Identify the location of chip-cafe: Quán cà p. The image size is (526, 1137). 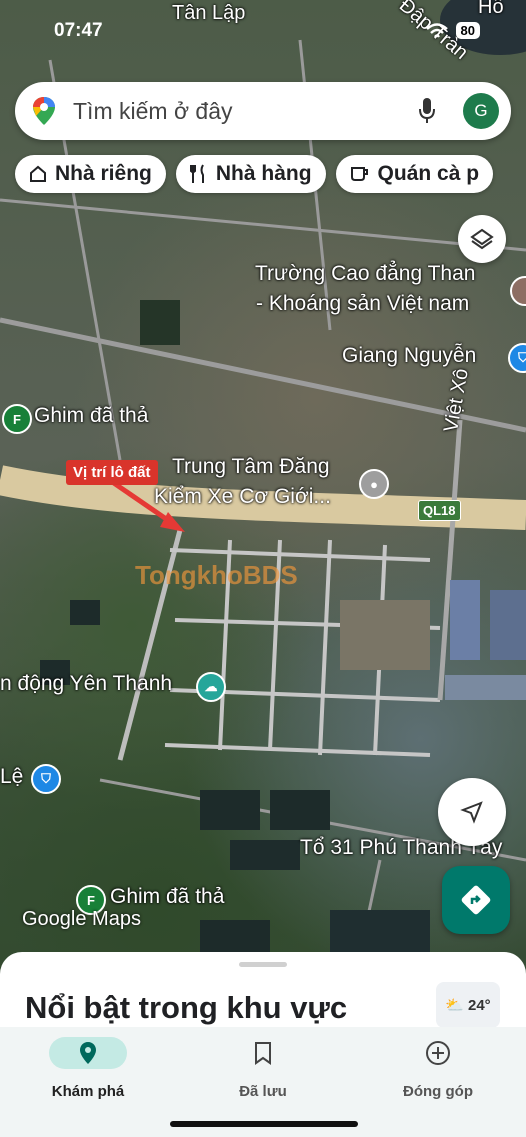
(414, 174).